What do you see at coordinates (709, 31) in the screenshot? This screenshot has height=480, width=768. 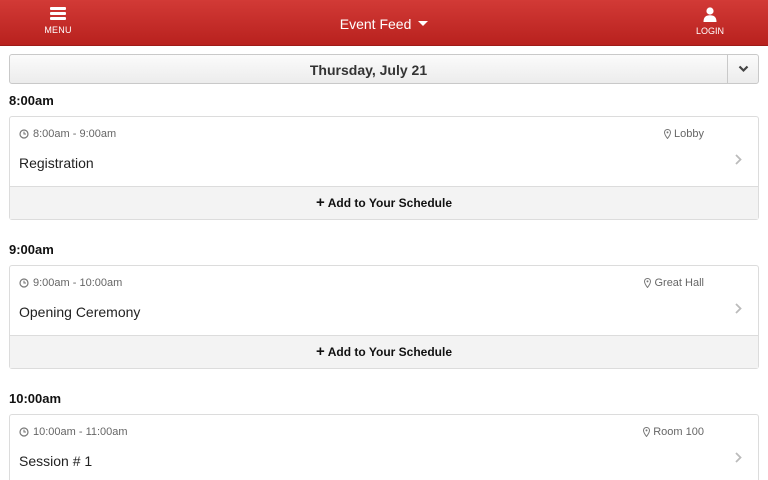 I see `login-label: LOGIN` at bounding box center [709, 31].